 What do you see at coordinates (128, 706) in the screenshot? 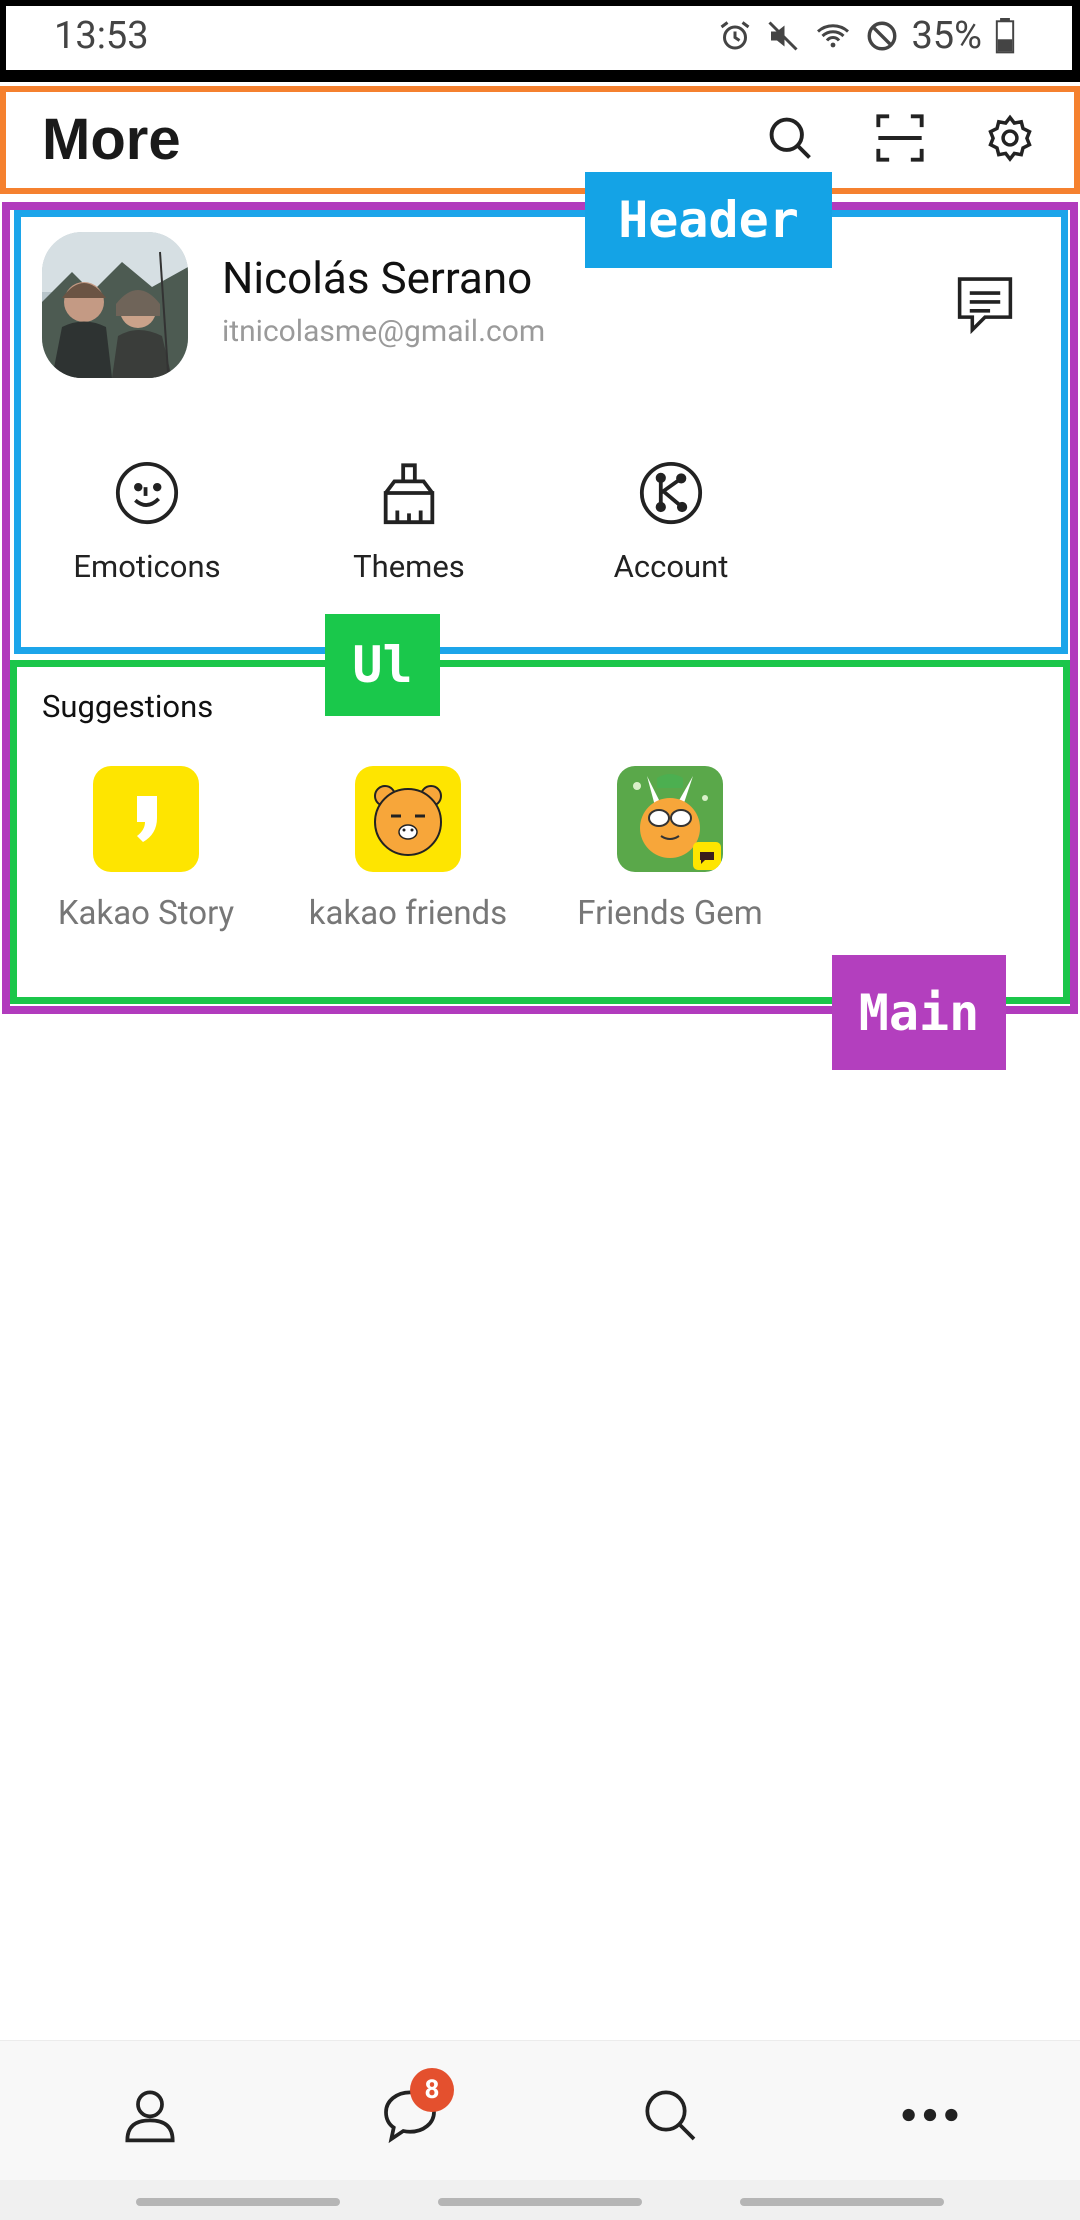
I see `suggestions-title: Suggestions` at bounding box center [128, 706].